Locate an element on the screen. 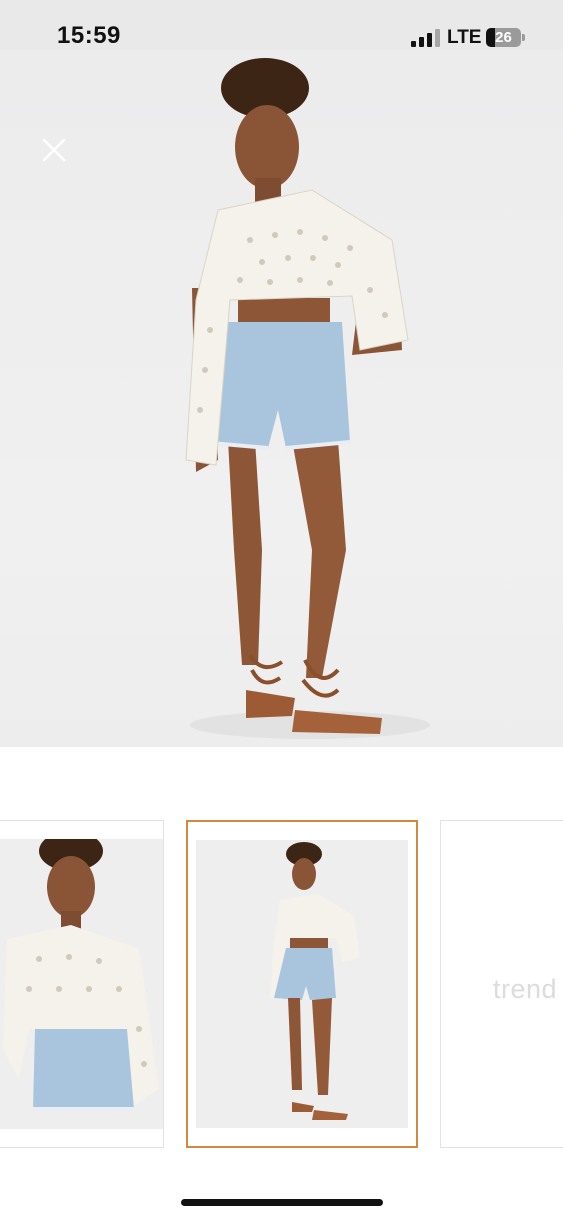 This screenshot has width=563, height=1219. thumbnail-2-selected is located at coordinates (302, 984).